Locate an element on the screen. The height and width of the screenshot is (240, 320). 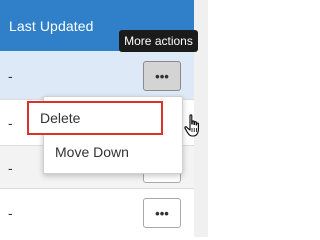
menu-item-delete: Delete is located at coordinates (95, 118).